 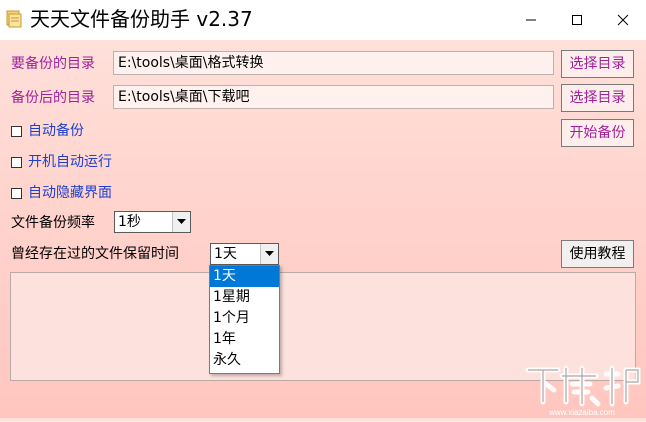 I want to click on retention-option: 1天, so click(x=244, y=276).